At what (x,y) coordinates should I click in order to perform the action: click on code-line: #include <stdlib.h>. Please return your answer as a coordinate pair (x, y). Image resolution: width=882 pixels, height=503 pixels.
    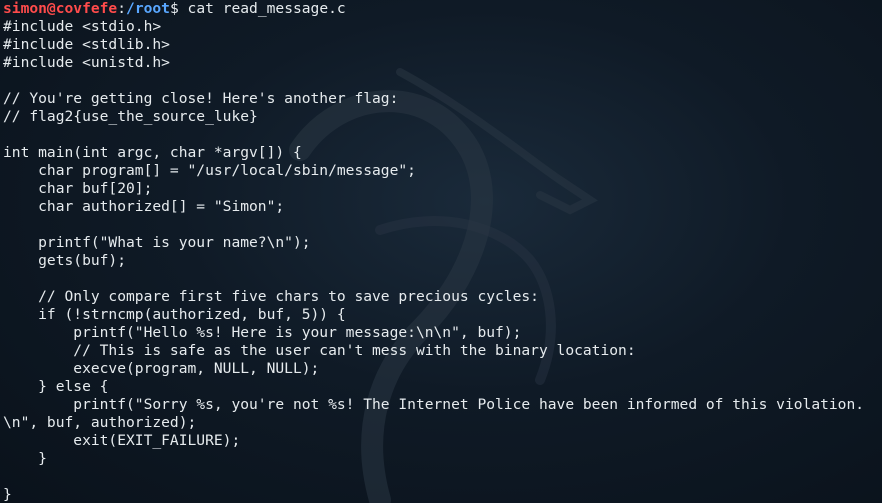
    Looking at the image, I should click on (86, 44).